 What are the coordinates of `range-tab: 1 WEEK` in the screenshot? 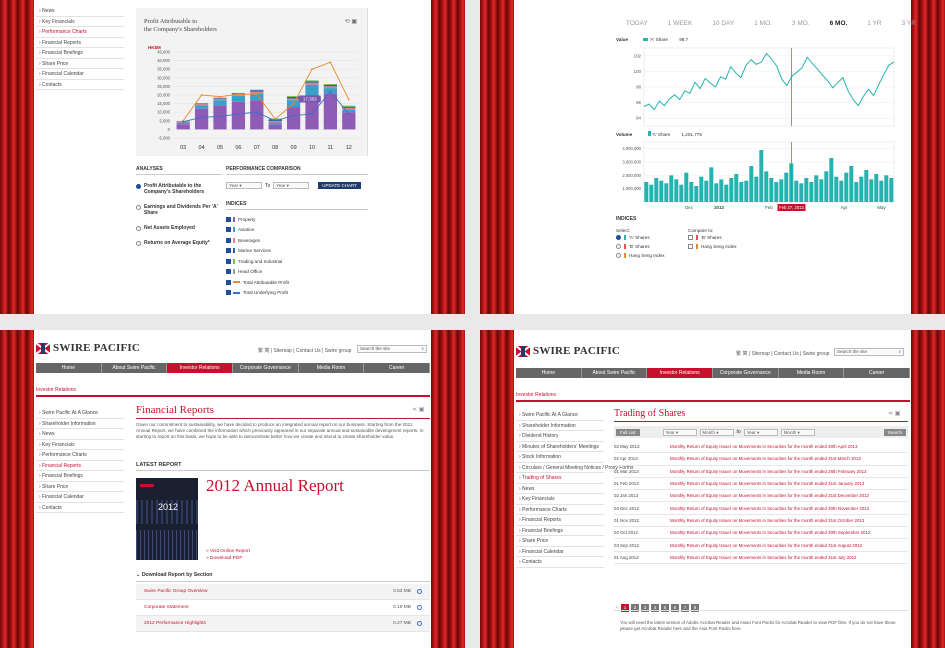 It's located at (680, 23).